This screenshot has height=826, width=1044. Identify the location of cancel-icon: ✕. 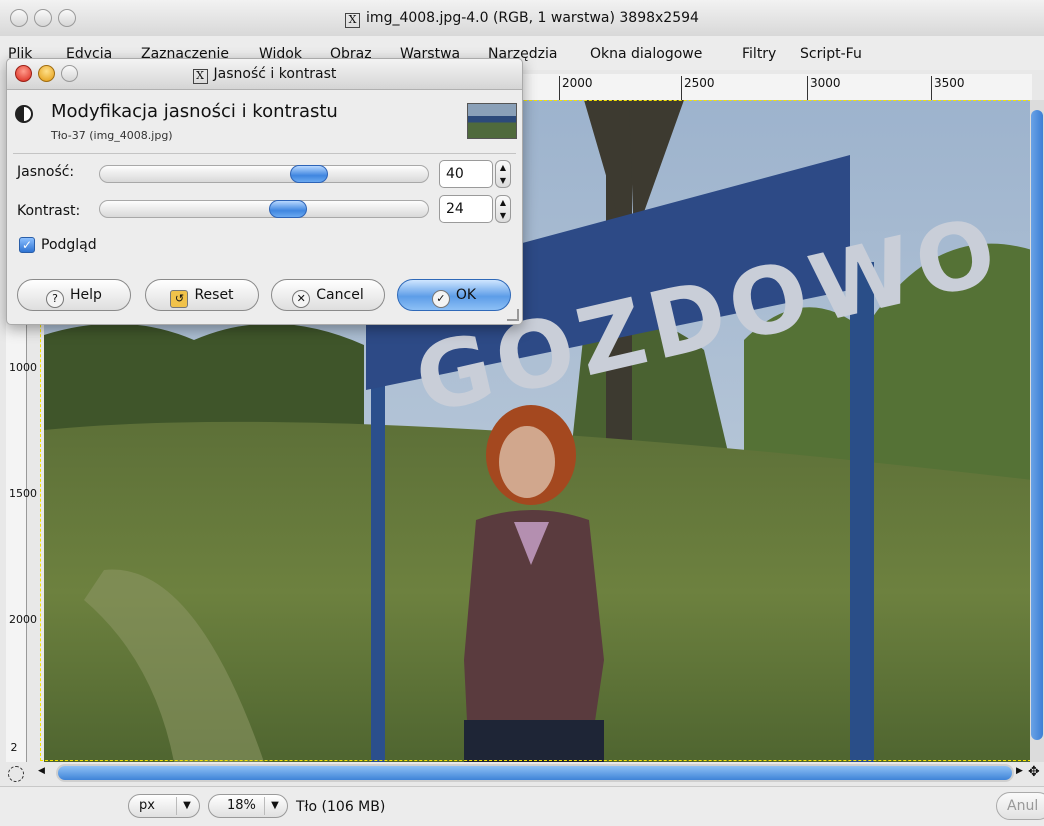
(301, 299).